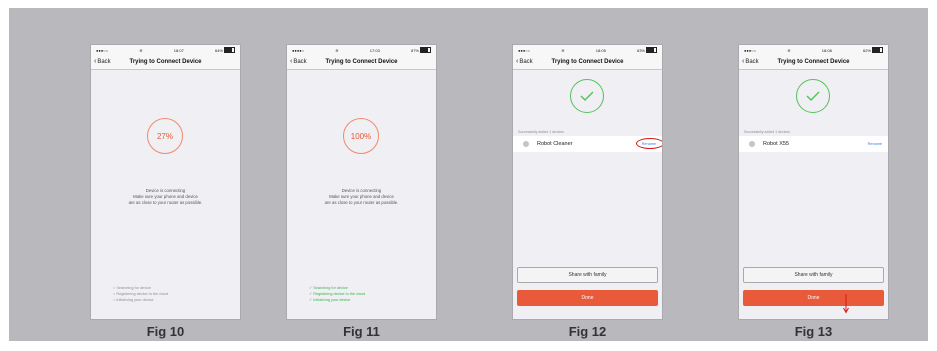  I want to click on status-bar: ●●●○○ ≋ 18:08 62%, so click(813, 50).